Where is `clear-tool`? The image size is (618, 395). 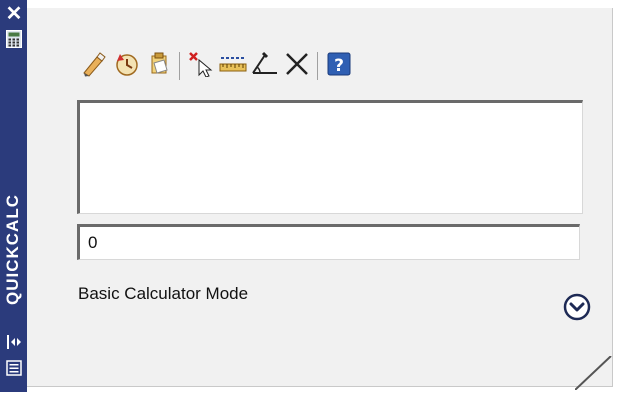
clear-tool is located at coordinates (93, 66).